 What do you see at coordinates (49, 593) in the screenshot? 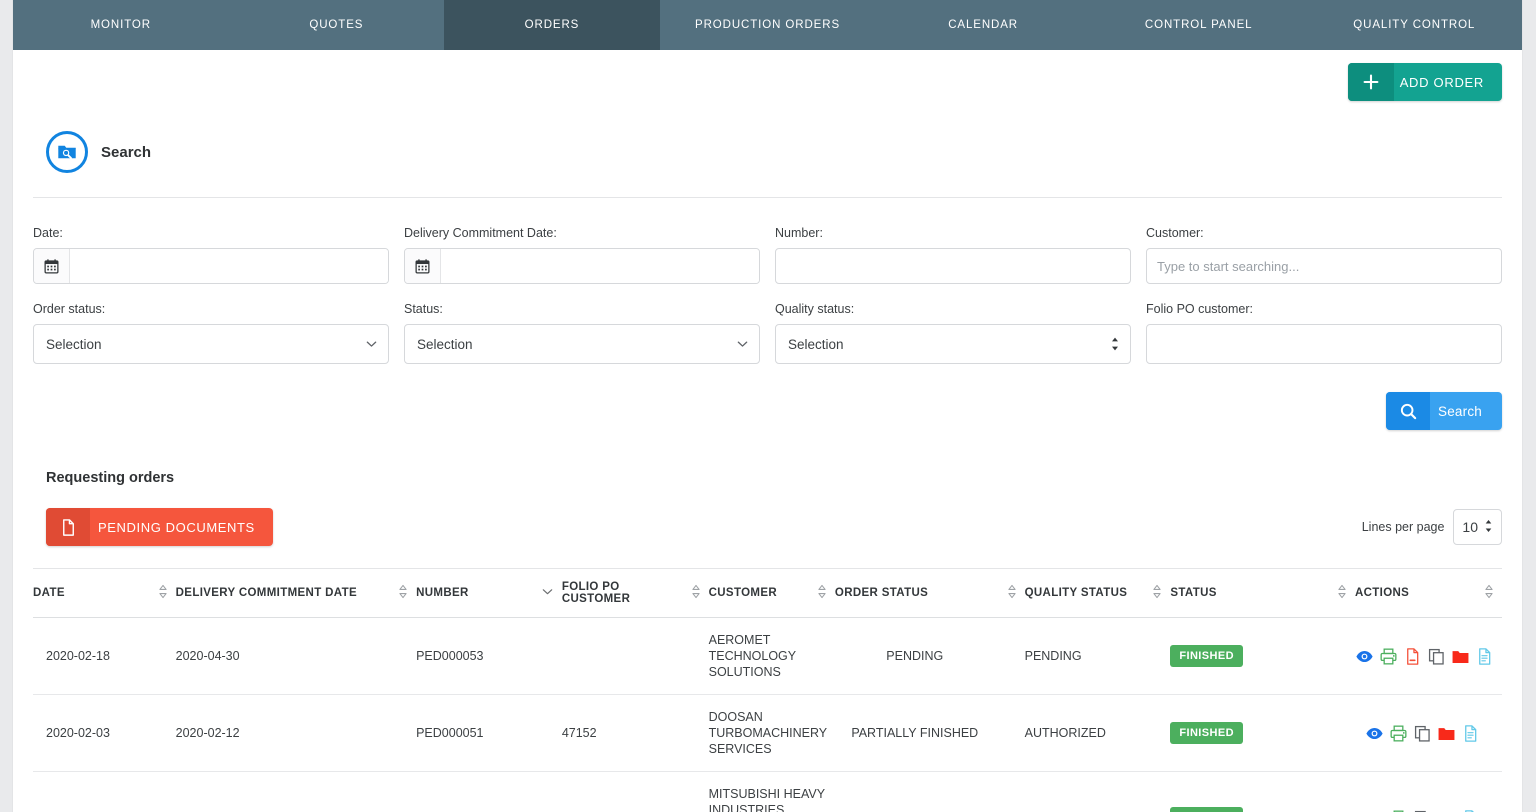
I see `column-label: DATE` at bounding box center [49, 593].